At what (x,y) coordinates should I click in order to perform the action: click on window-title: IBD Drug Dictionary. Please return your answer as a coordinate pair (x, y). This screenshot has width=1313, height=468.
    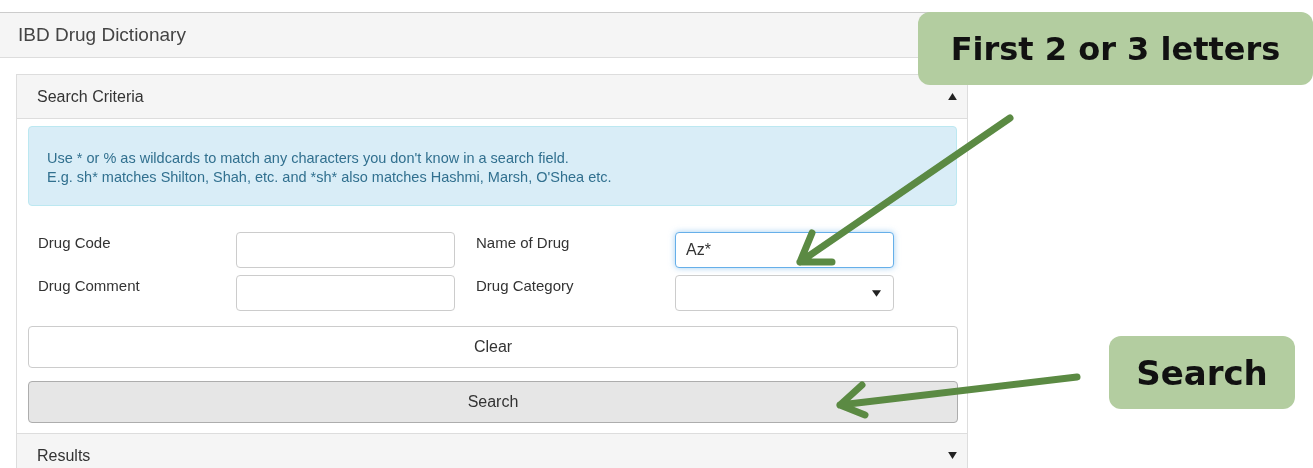
    Looking at the image, I should click on (102, 35).